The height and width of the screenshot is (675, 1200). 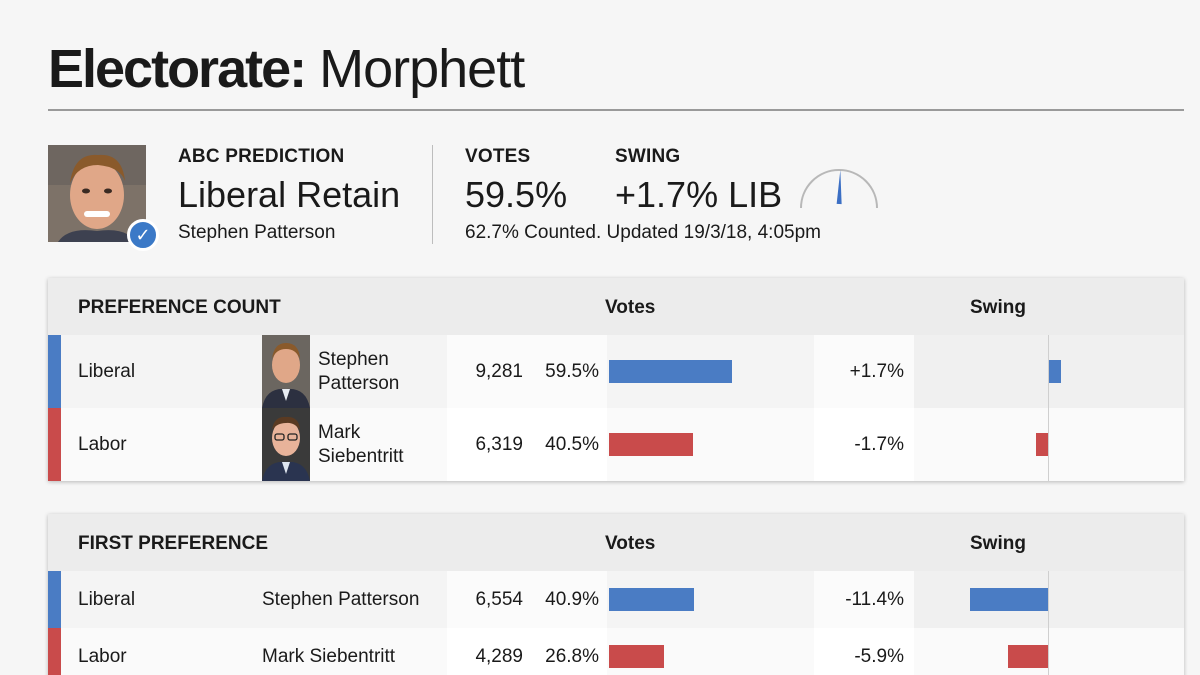 I want to click on table-row: Labor Mark Siebentritt 4,289 26.8% -5.9%, so click(x=616, y=651).